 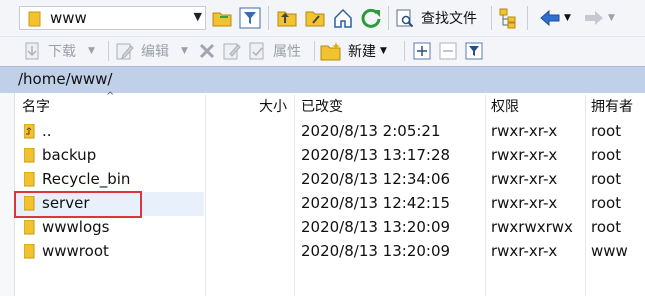 I want to click on column-header-size: 大小, so click(x=273, y=107).